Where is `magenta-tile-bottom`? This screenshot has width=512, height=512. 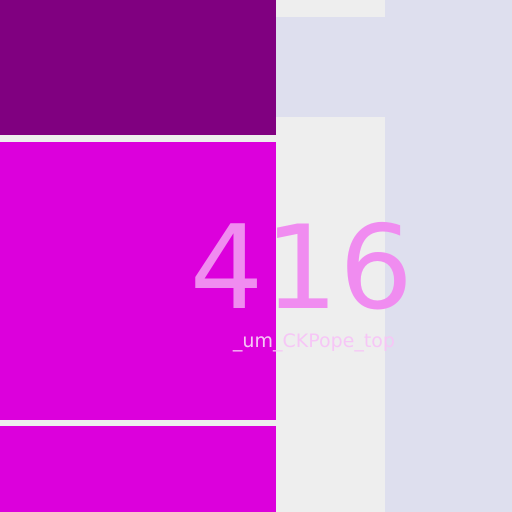
magenta-tile-bottom is located at coordinates (138, 469).